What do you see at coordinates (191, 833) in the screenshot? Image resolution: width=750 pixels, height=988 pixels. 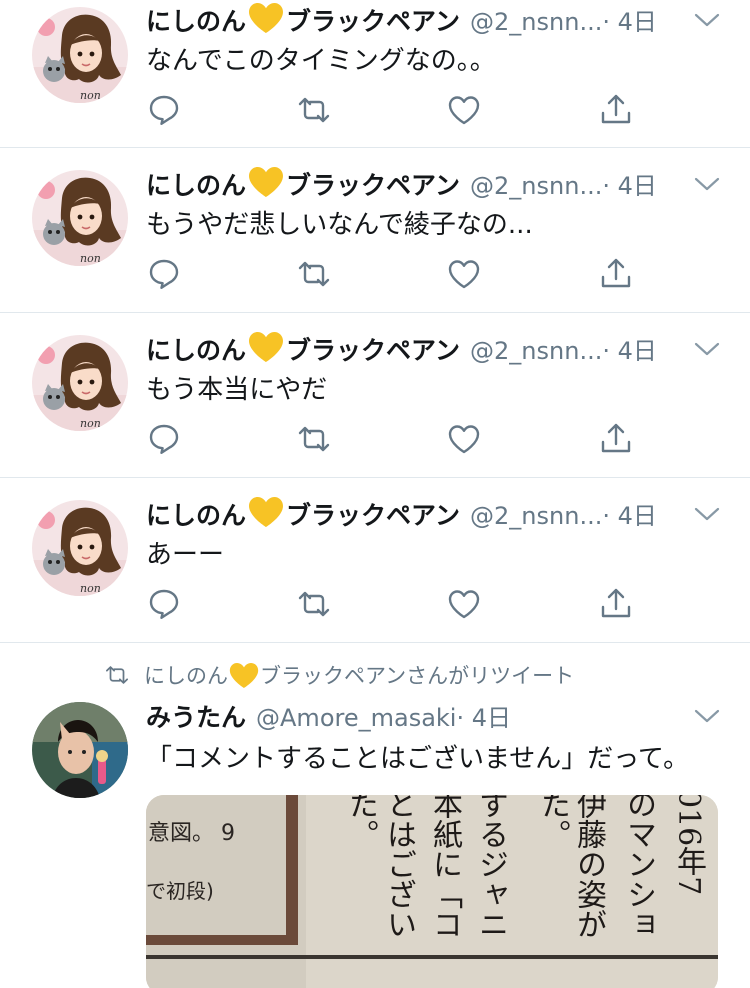 I see `newspaper-text-col1: 意図。 9` at bounding box center [191, 833].